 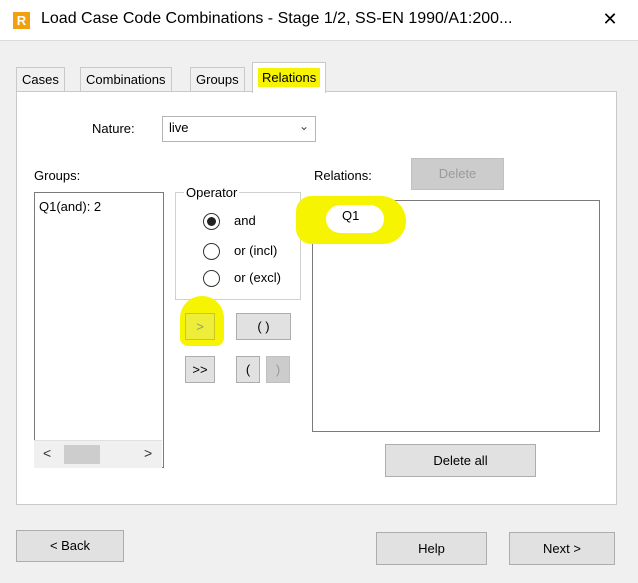 I want to click on radio-or-incl, so click(x=211, y=251).